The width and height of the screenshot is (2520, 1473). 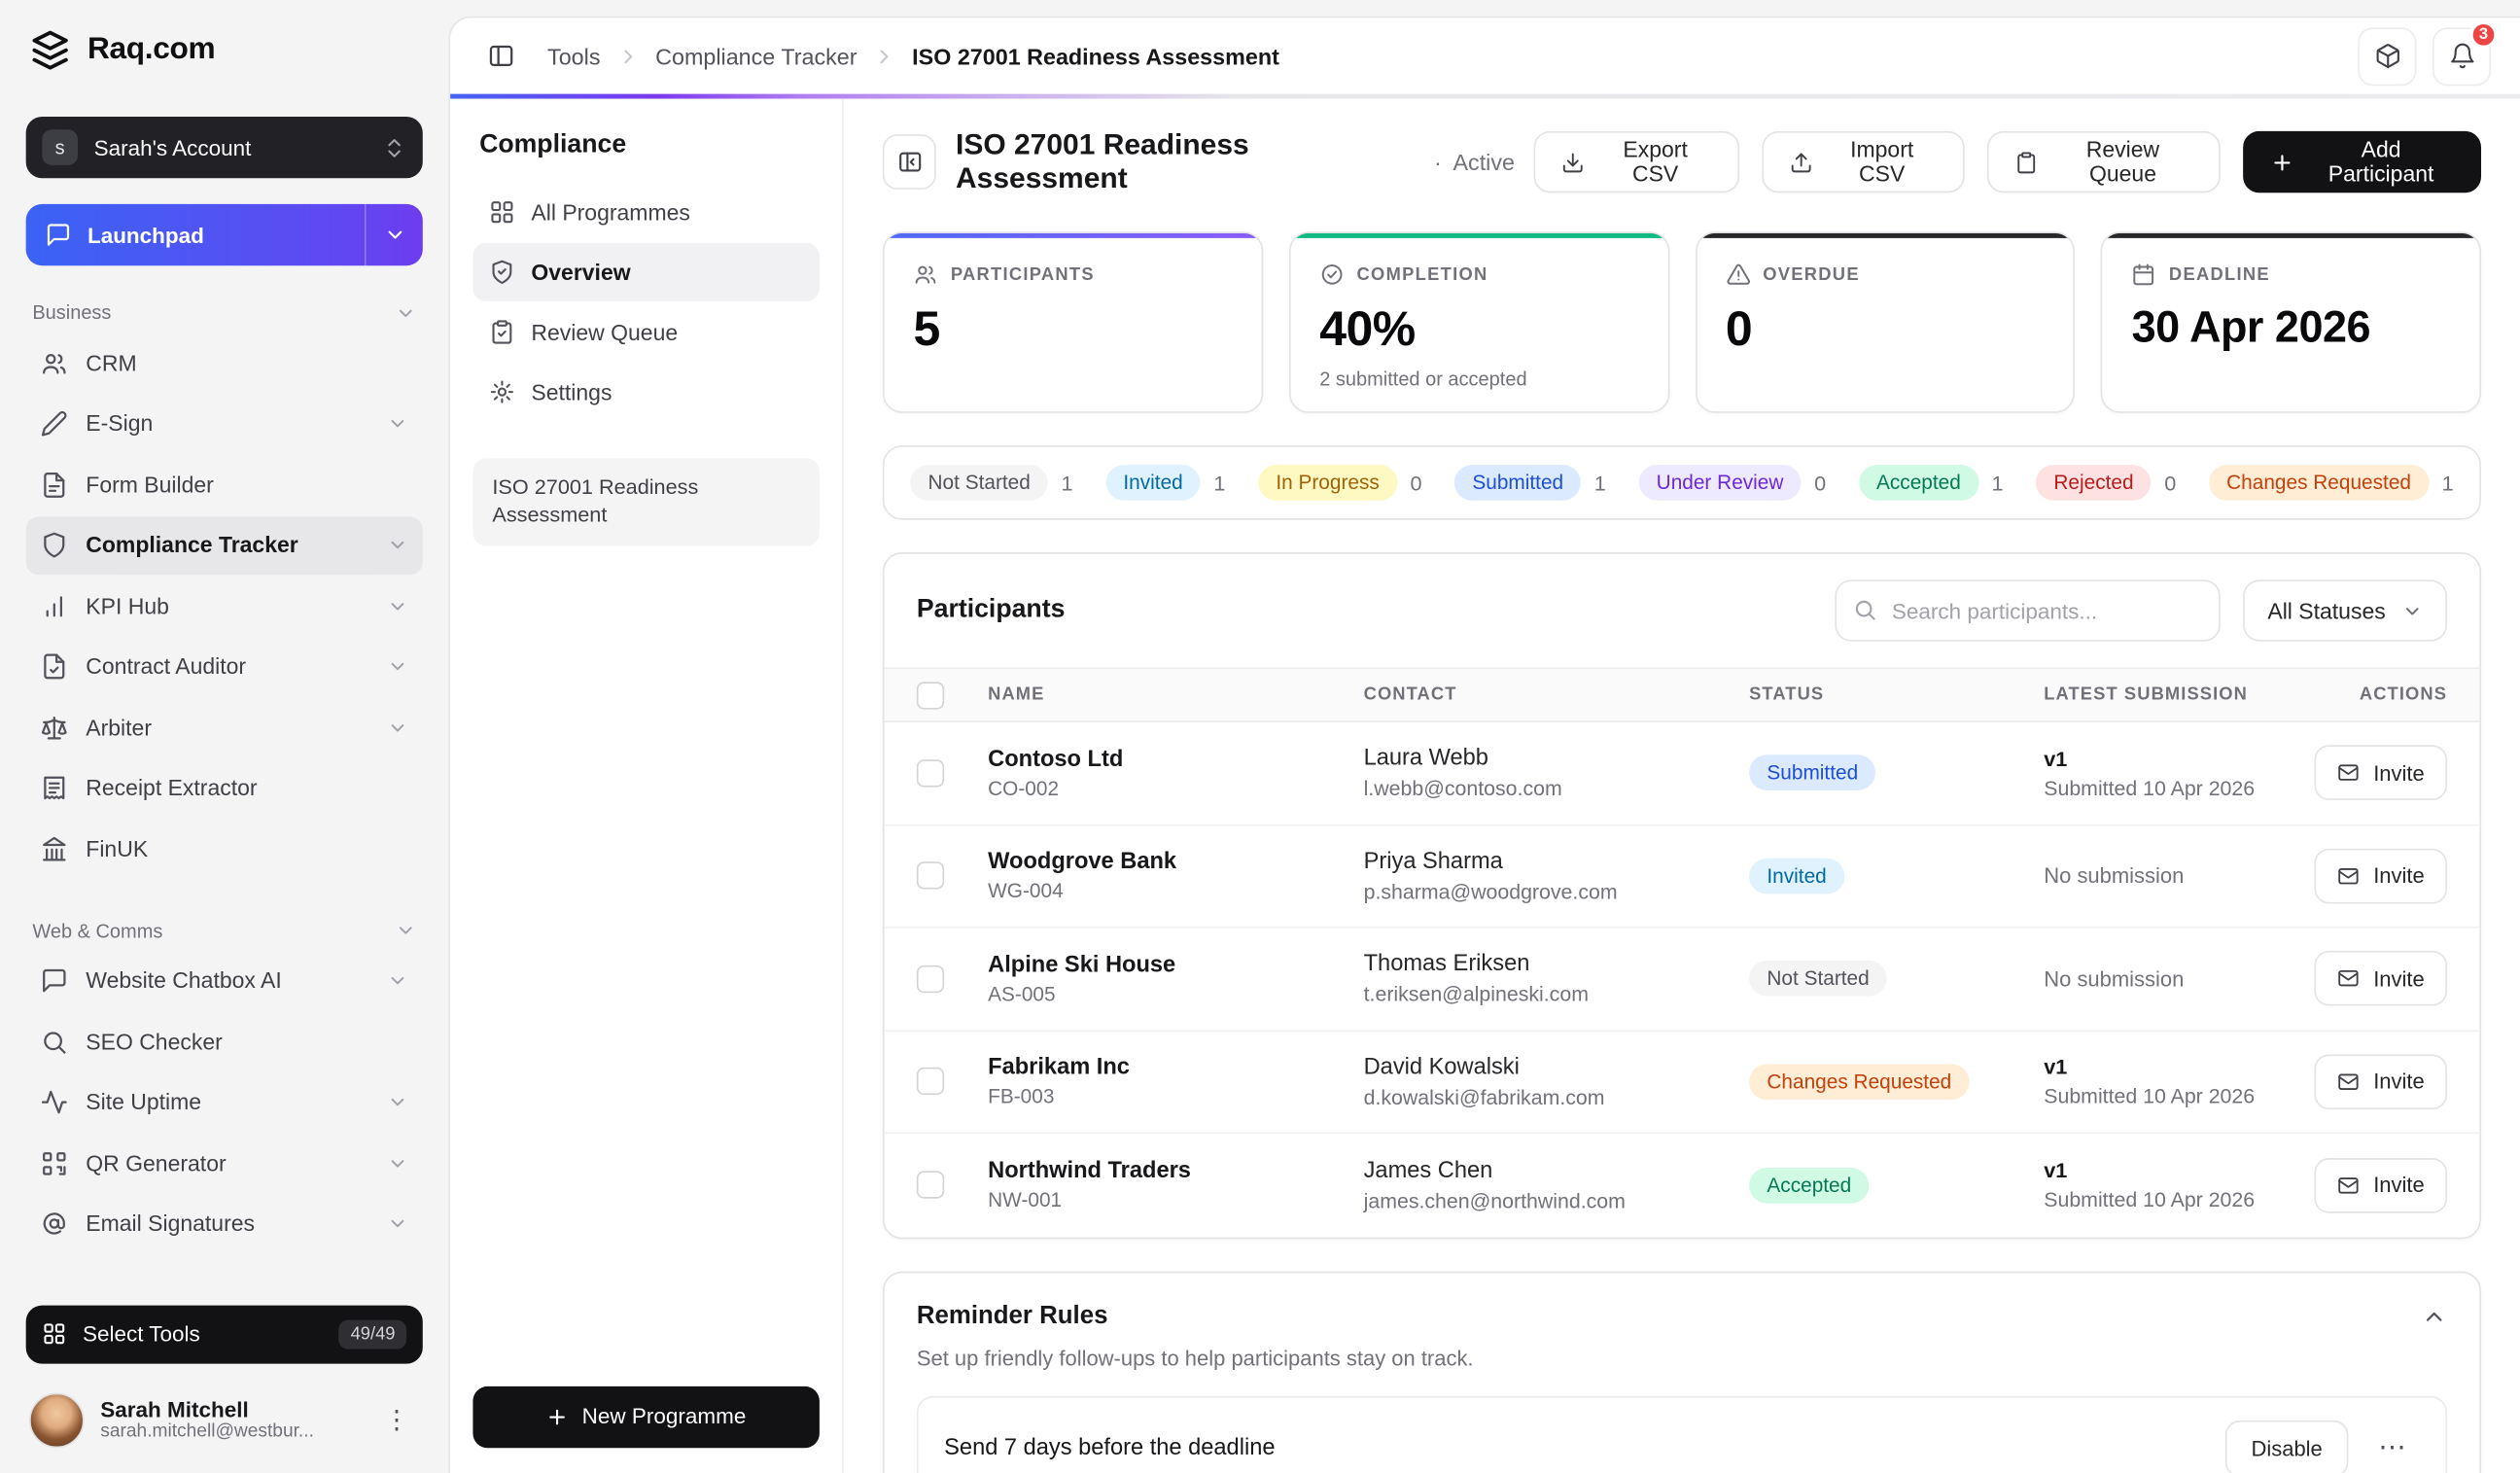 I want to click on dots-vertical-icon: ⋮, so click(x=397, y=1420).